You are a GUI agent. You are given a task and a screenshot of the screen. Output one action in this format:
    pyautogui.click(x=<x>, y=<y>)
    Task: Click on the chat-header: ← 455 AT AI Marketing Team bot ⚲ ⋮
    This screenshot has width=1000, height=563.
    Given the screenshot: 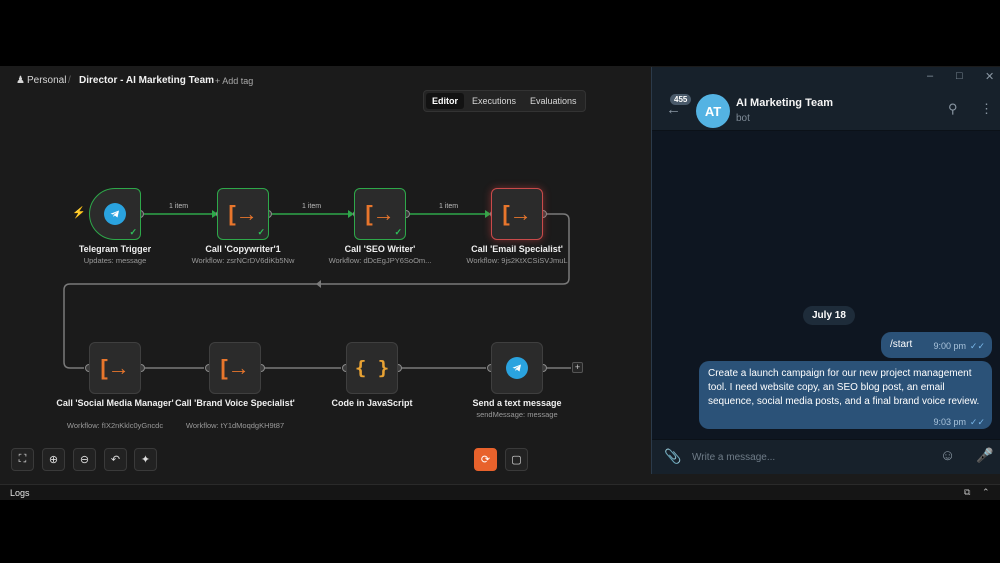 What is the action you would take?
    pyautogui.click(x=826, y=110)
    